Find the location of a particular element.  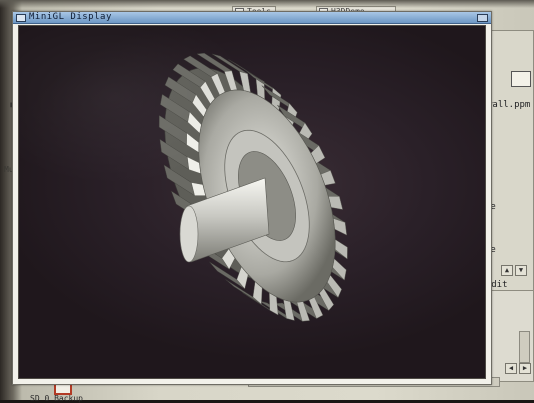

close-icon is located at coordinates (21, 18).